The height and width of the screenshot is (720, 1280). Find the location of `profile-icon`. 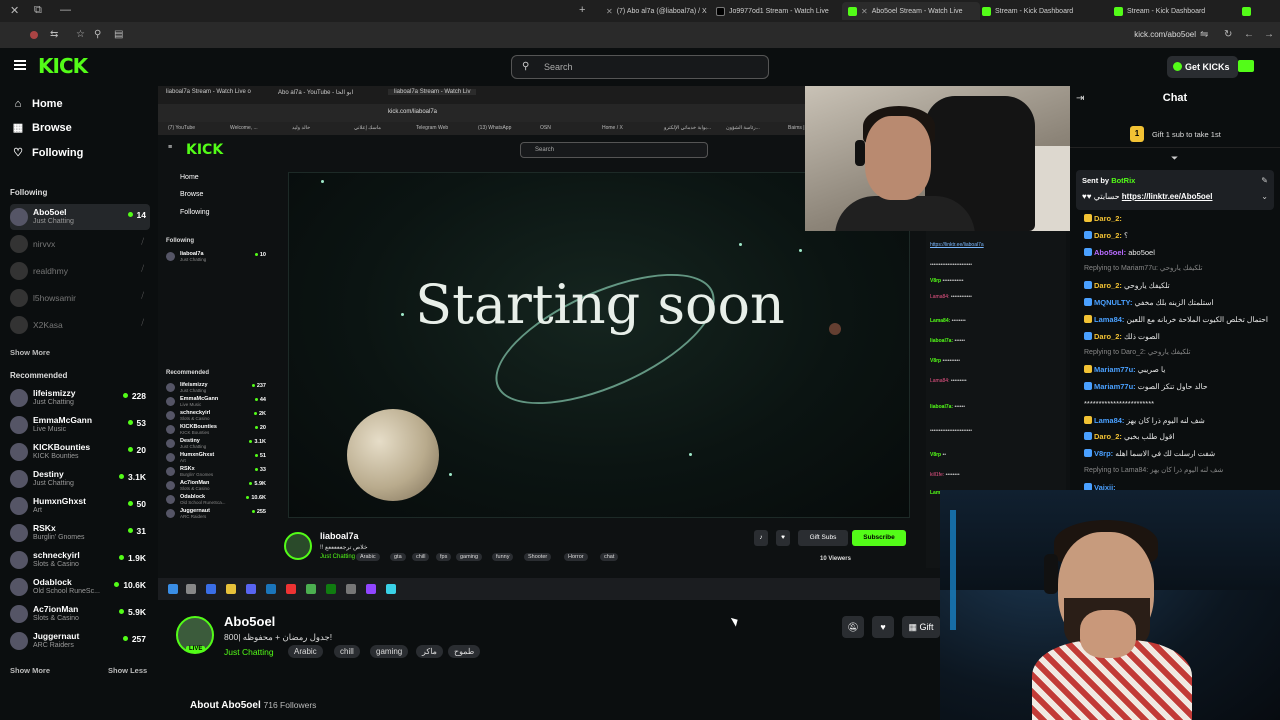

profile-icon is located at coordinates (34, 35).